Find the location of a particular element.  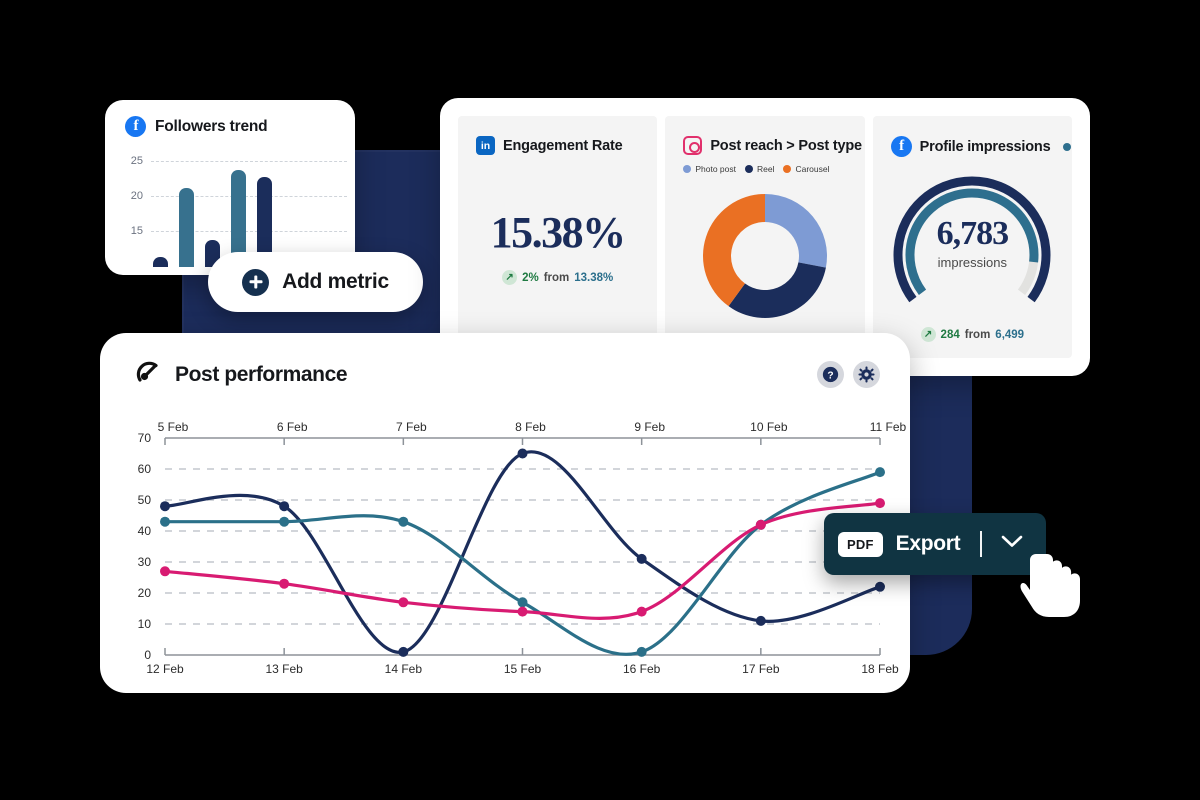

legend-item: Carousel is located at coordinates (806, 169).